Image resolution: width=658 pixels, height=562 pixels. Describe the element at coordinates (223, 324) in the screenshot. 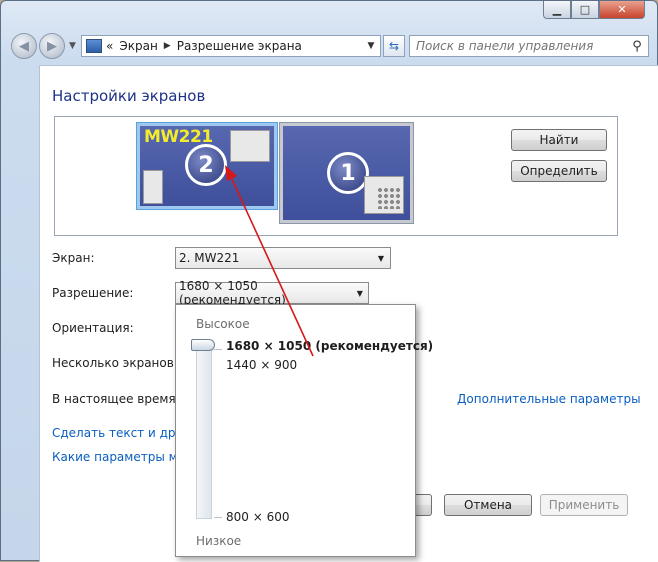

I see `resolution-high-label: Высокое` at that location.